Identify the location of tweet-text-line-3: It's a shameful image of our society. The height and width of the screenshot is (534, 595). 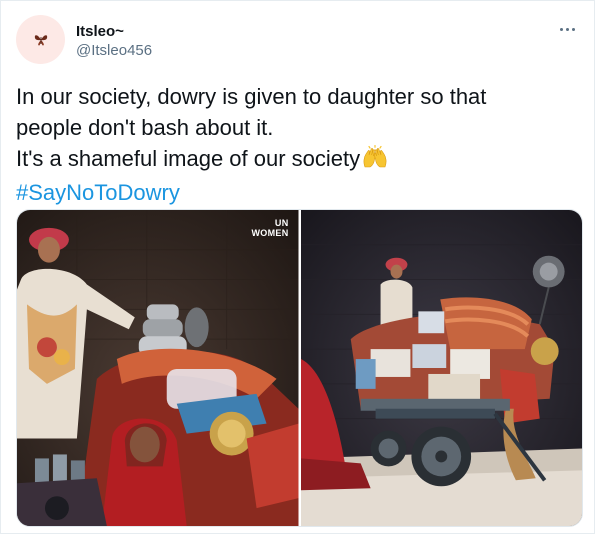
(298, 160).